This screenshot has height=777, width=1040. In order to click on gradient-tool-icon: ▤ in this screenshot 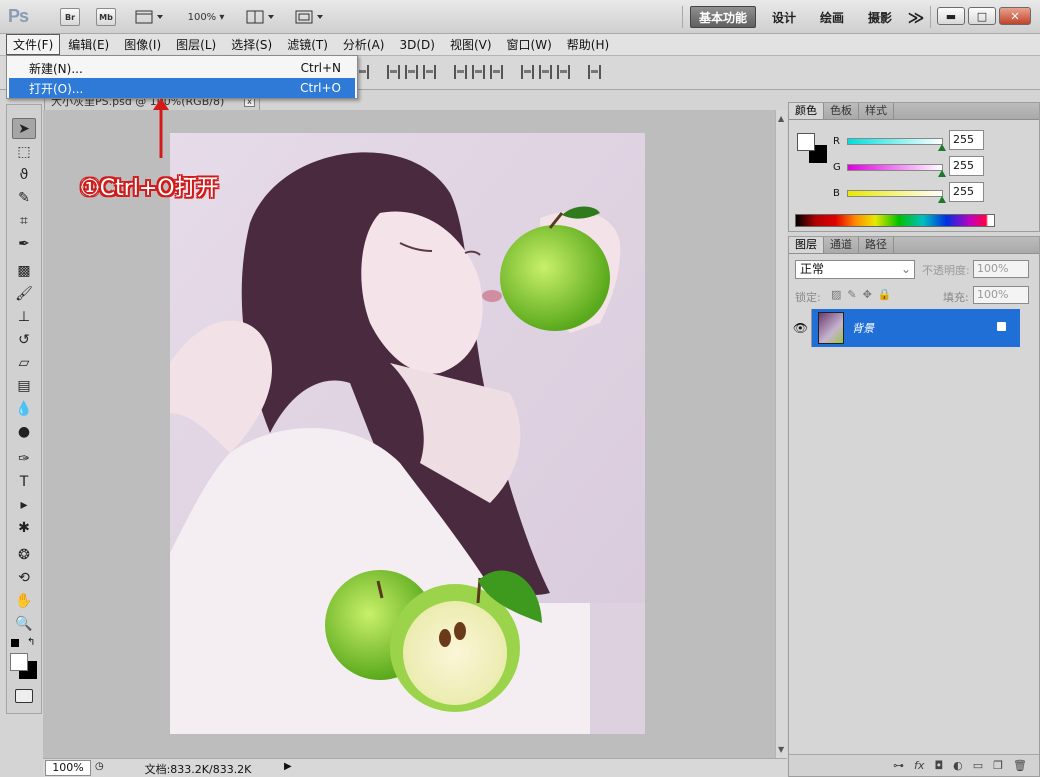, I will do `click(24, 385)`.